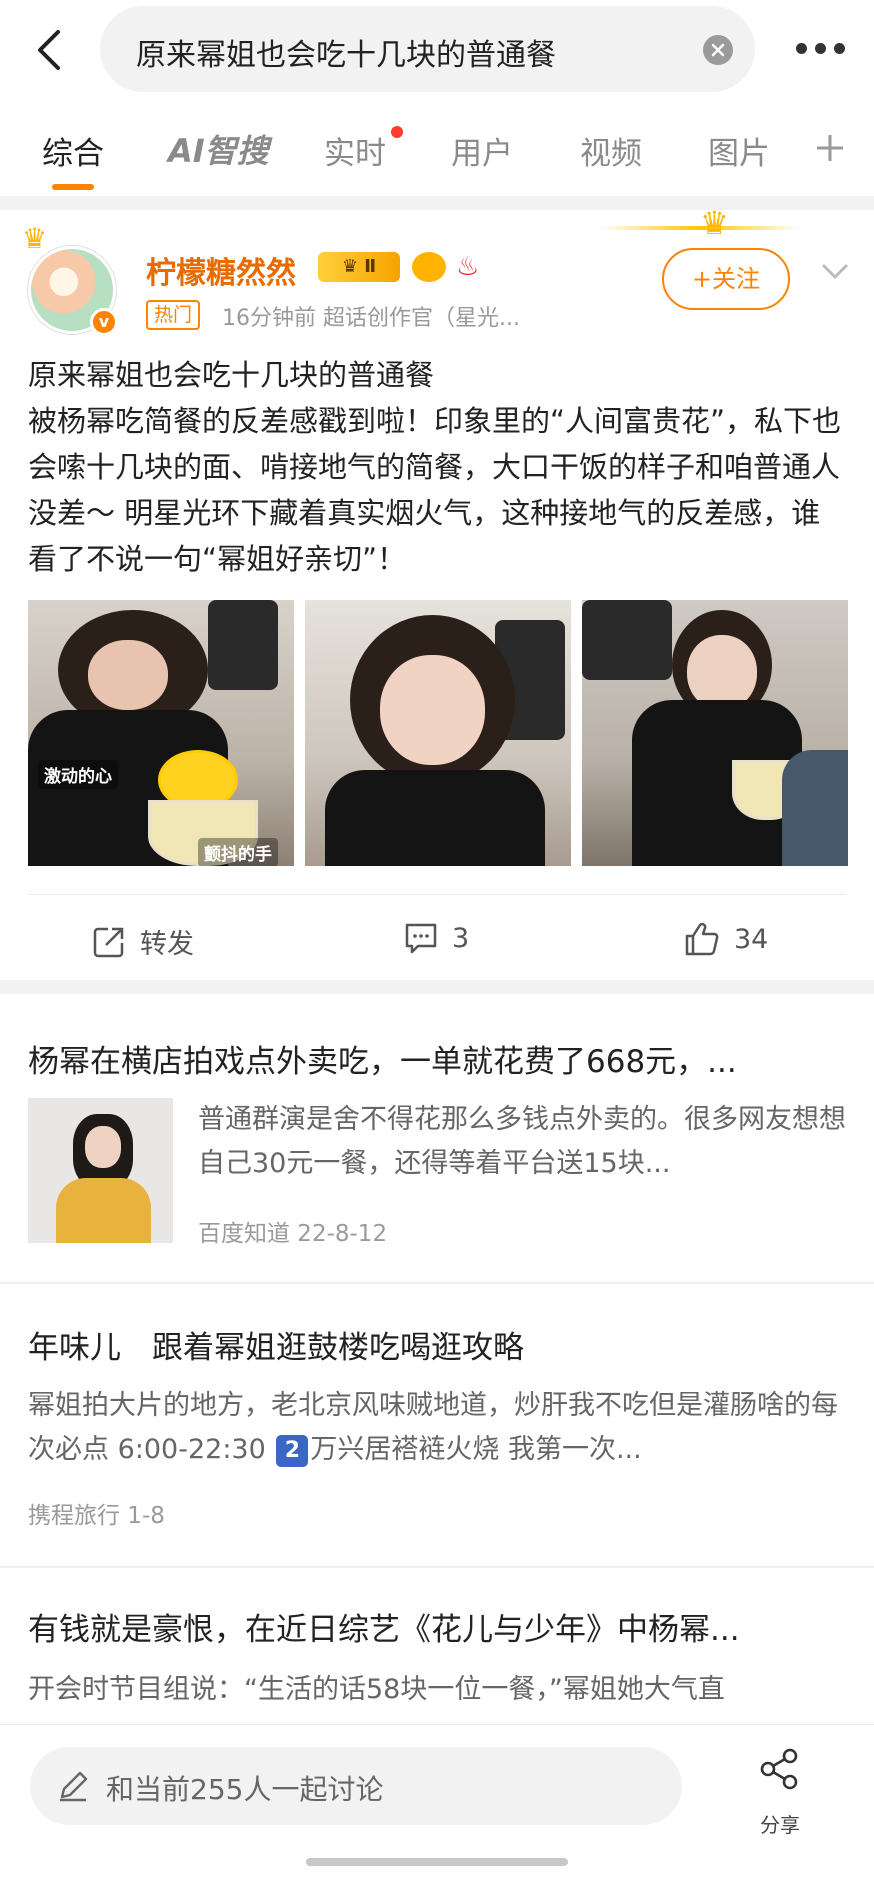 The image size is (874, 1882). I want to click on image-caption: 激动的心, so click(78, 774).